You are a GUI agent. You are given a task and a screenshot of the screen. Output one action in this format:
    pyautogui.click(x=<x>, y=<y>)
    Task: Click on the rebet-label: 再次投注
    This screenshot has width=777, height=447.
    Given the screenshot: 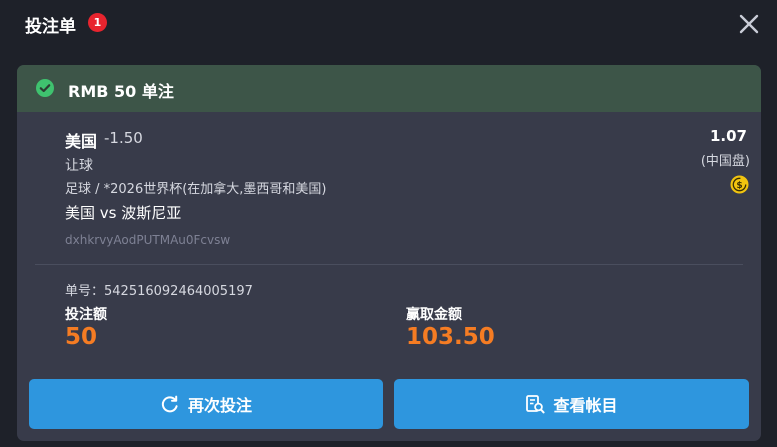 What is the action you would take?
    pyautogui.click(x=219, y=405)
    